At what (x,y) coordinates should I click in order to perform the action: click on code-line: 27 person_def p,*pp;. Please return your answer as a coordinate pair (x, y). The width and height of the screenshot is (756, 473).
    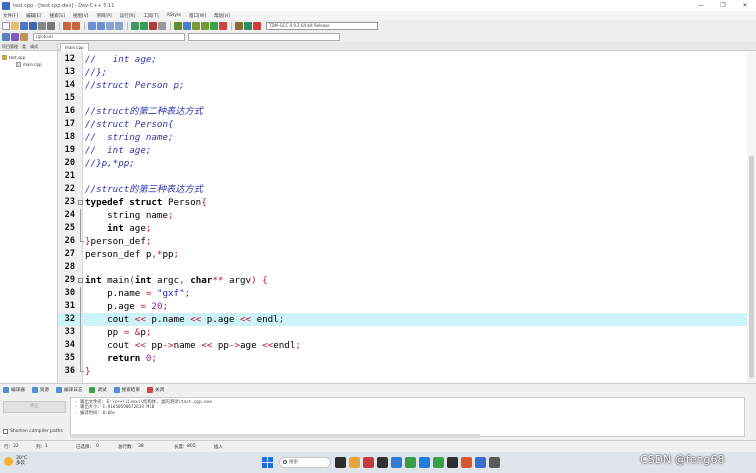
    Looking at the image, I should click on (402, 254).